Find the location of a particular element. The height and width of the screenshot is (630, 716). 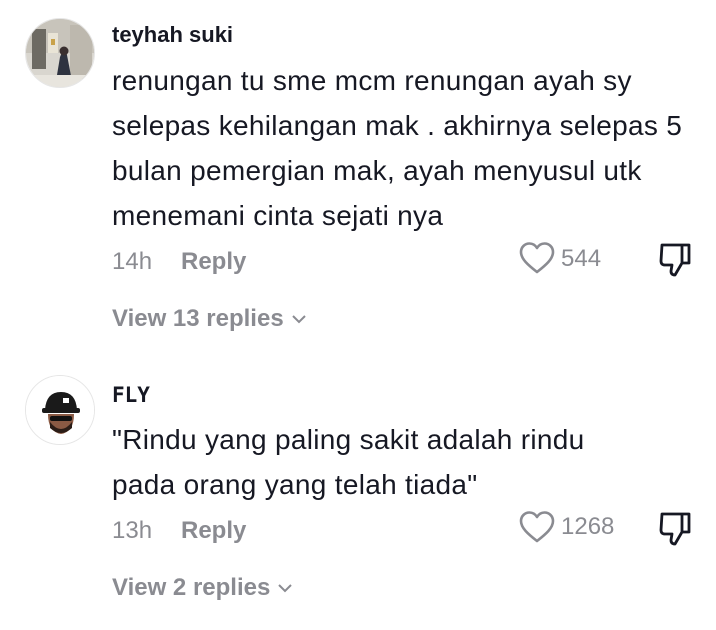

view-replies-button: View 13 replies is located at coordinates (210, 319).